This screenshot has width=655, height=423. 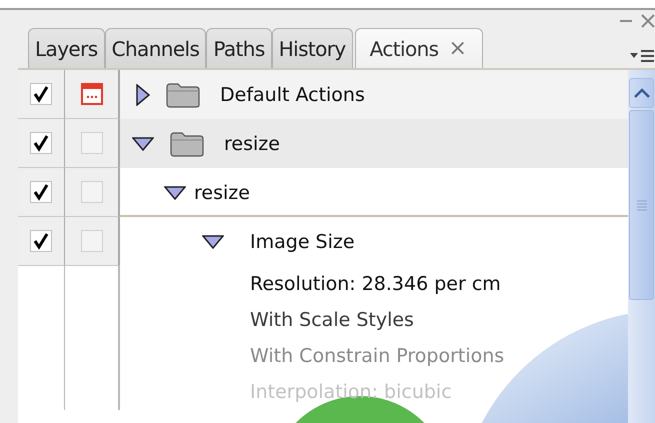 I want to click on step-detail: With Constrain Proportions, so click(x=377, y=356).